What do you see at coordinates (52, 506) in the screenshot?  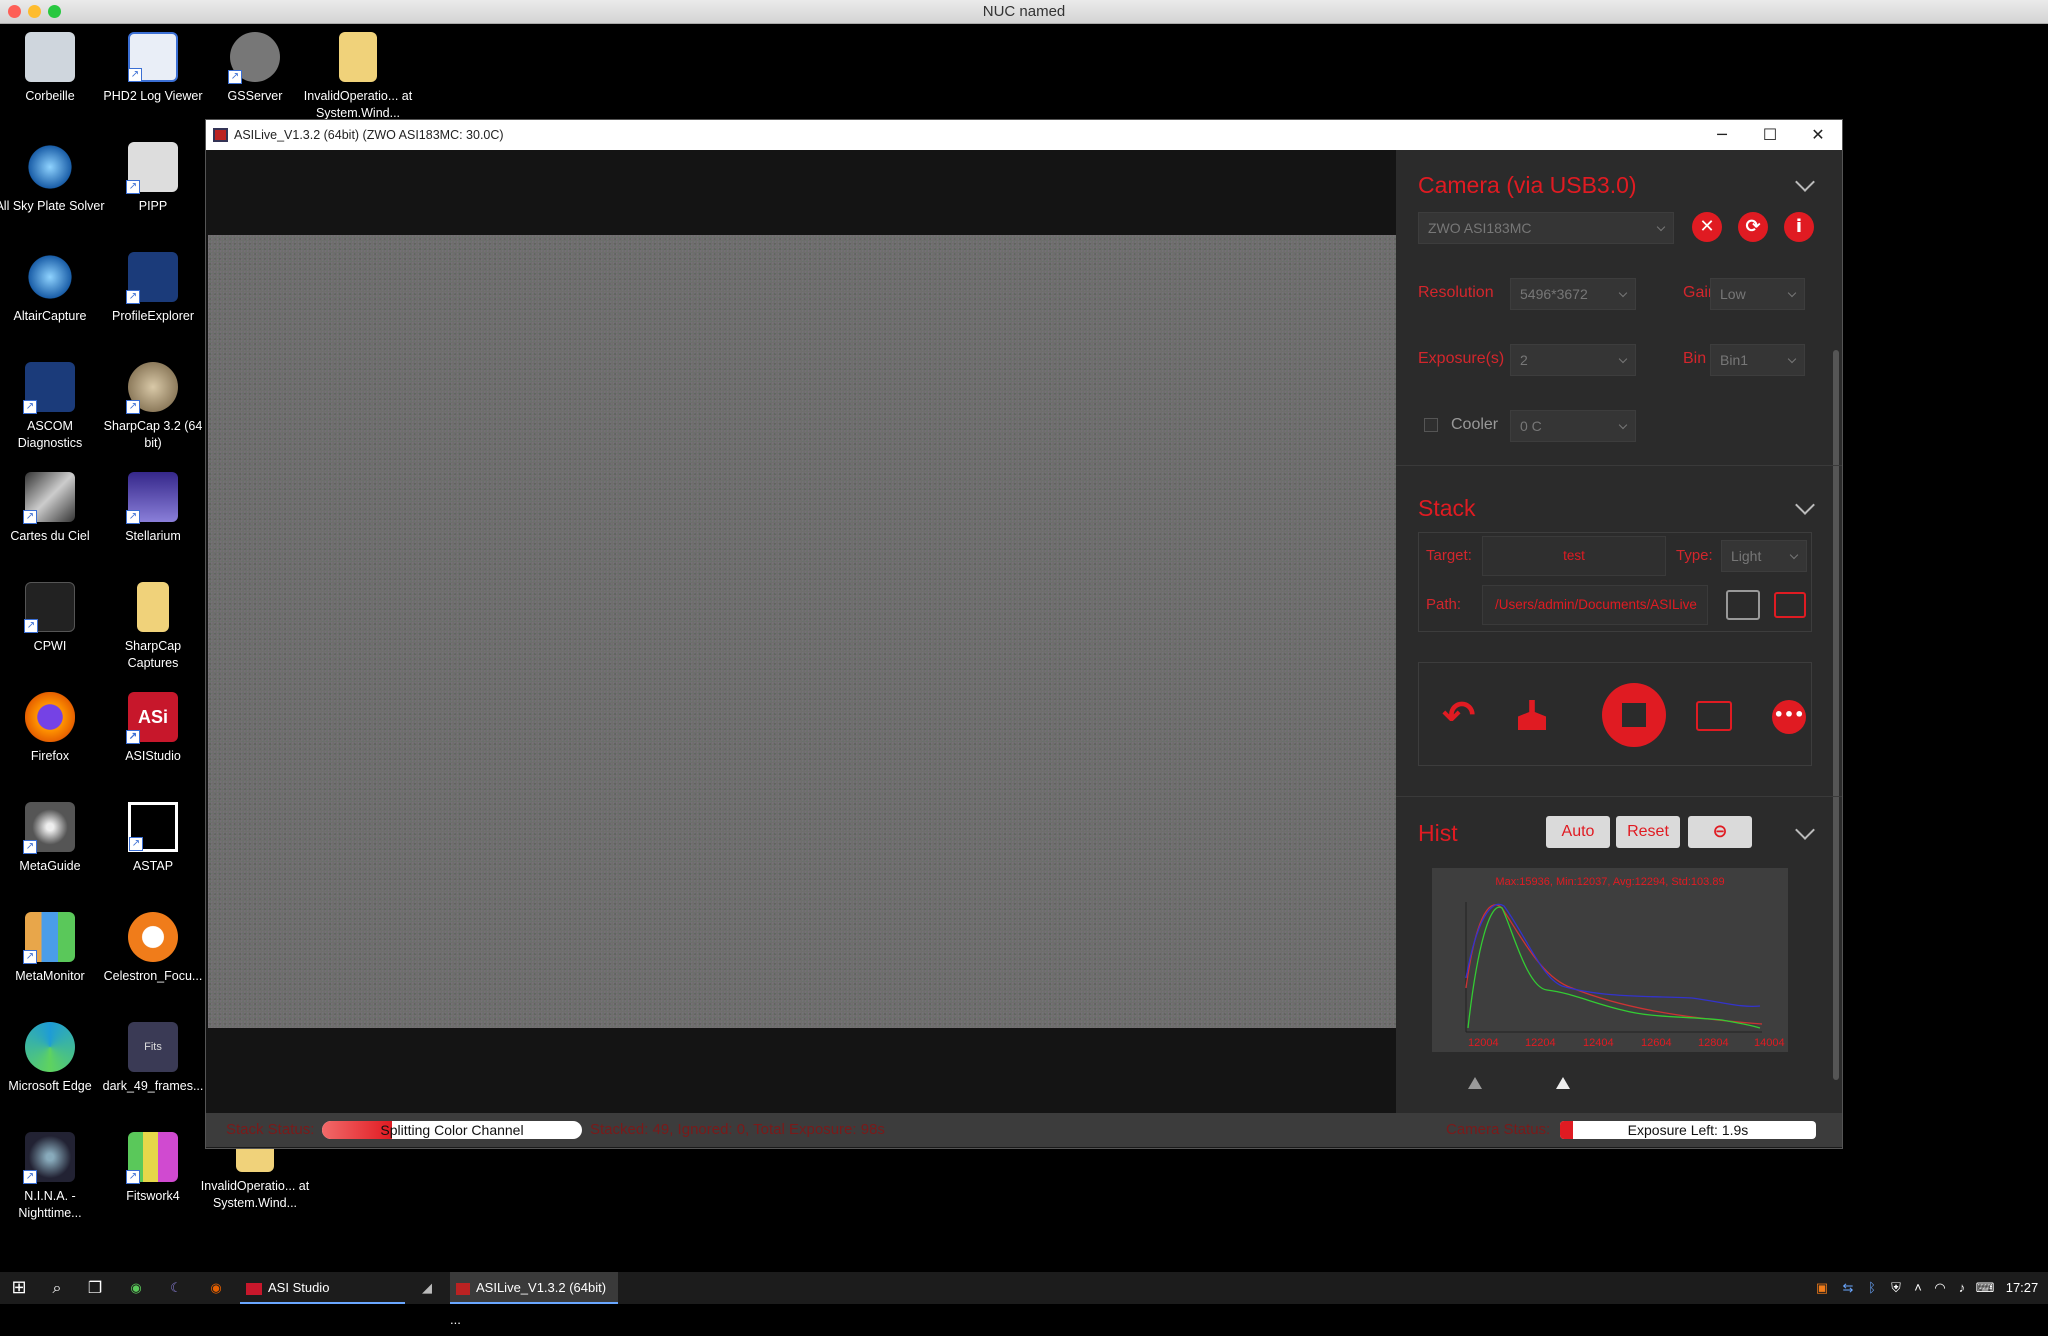 I see `desktop-icon-cartes: ↗ Cartes du Ciel` at bounding box center [52, 506].